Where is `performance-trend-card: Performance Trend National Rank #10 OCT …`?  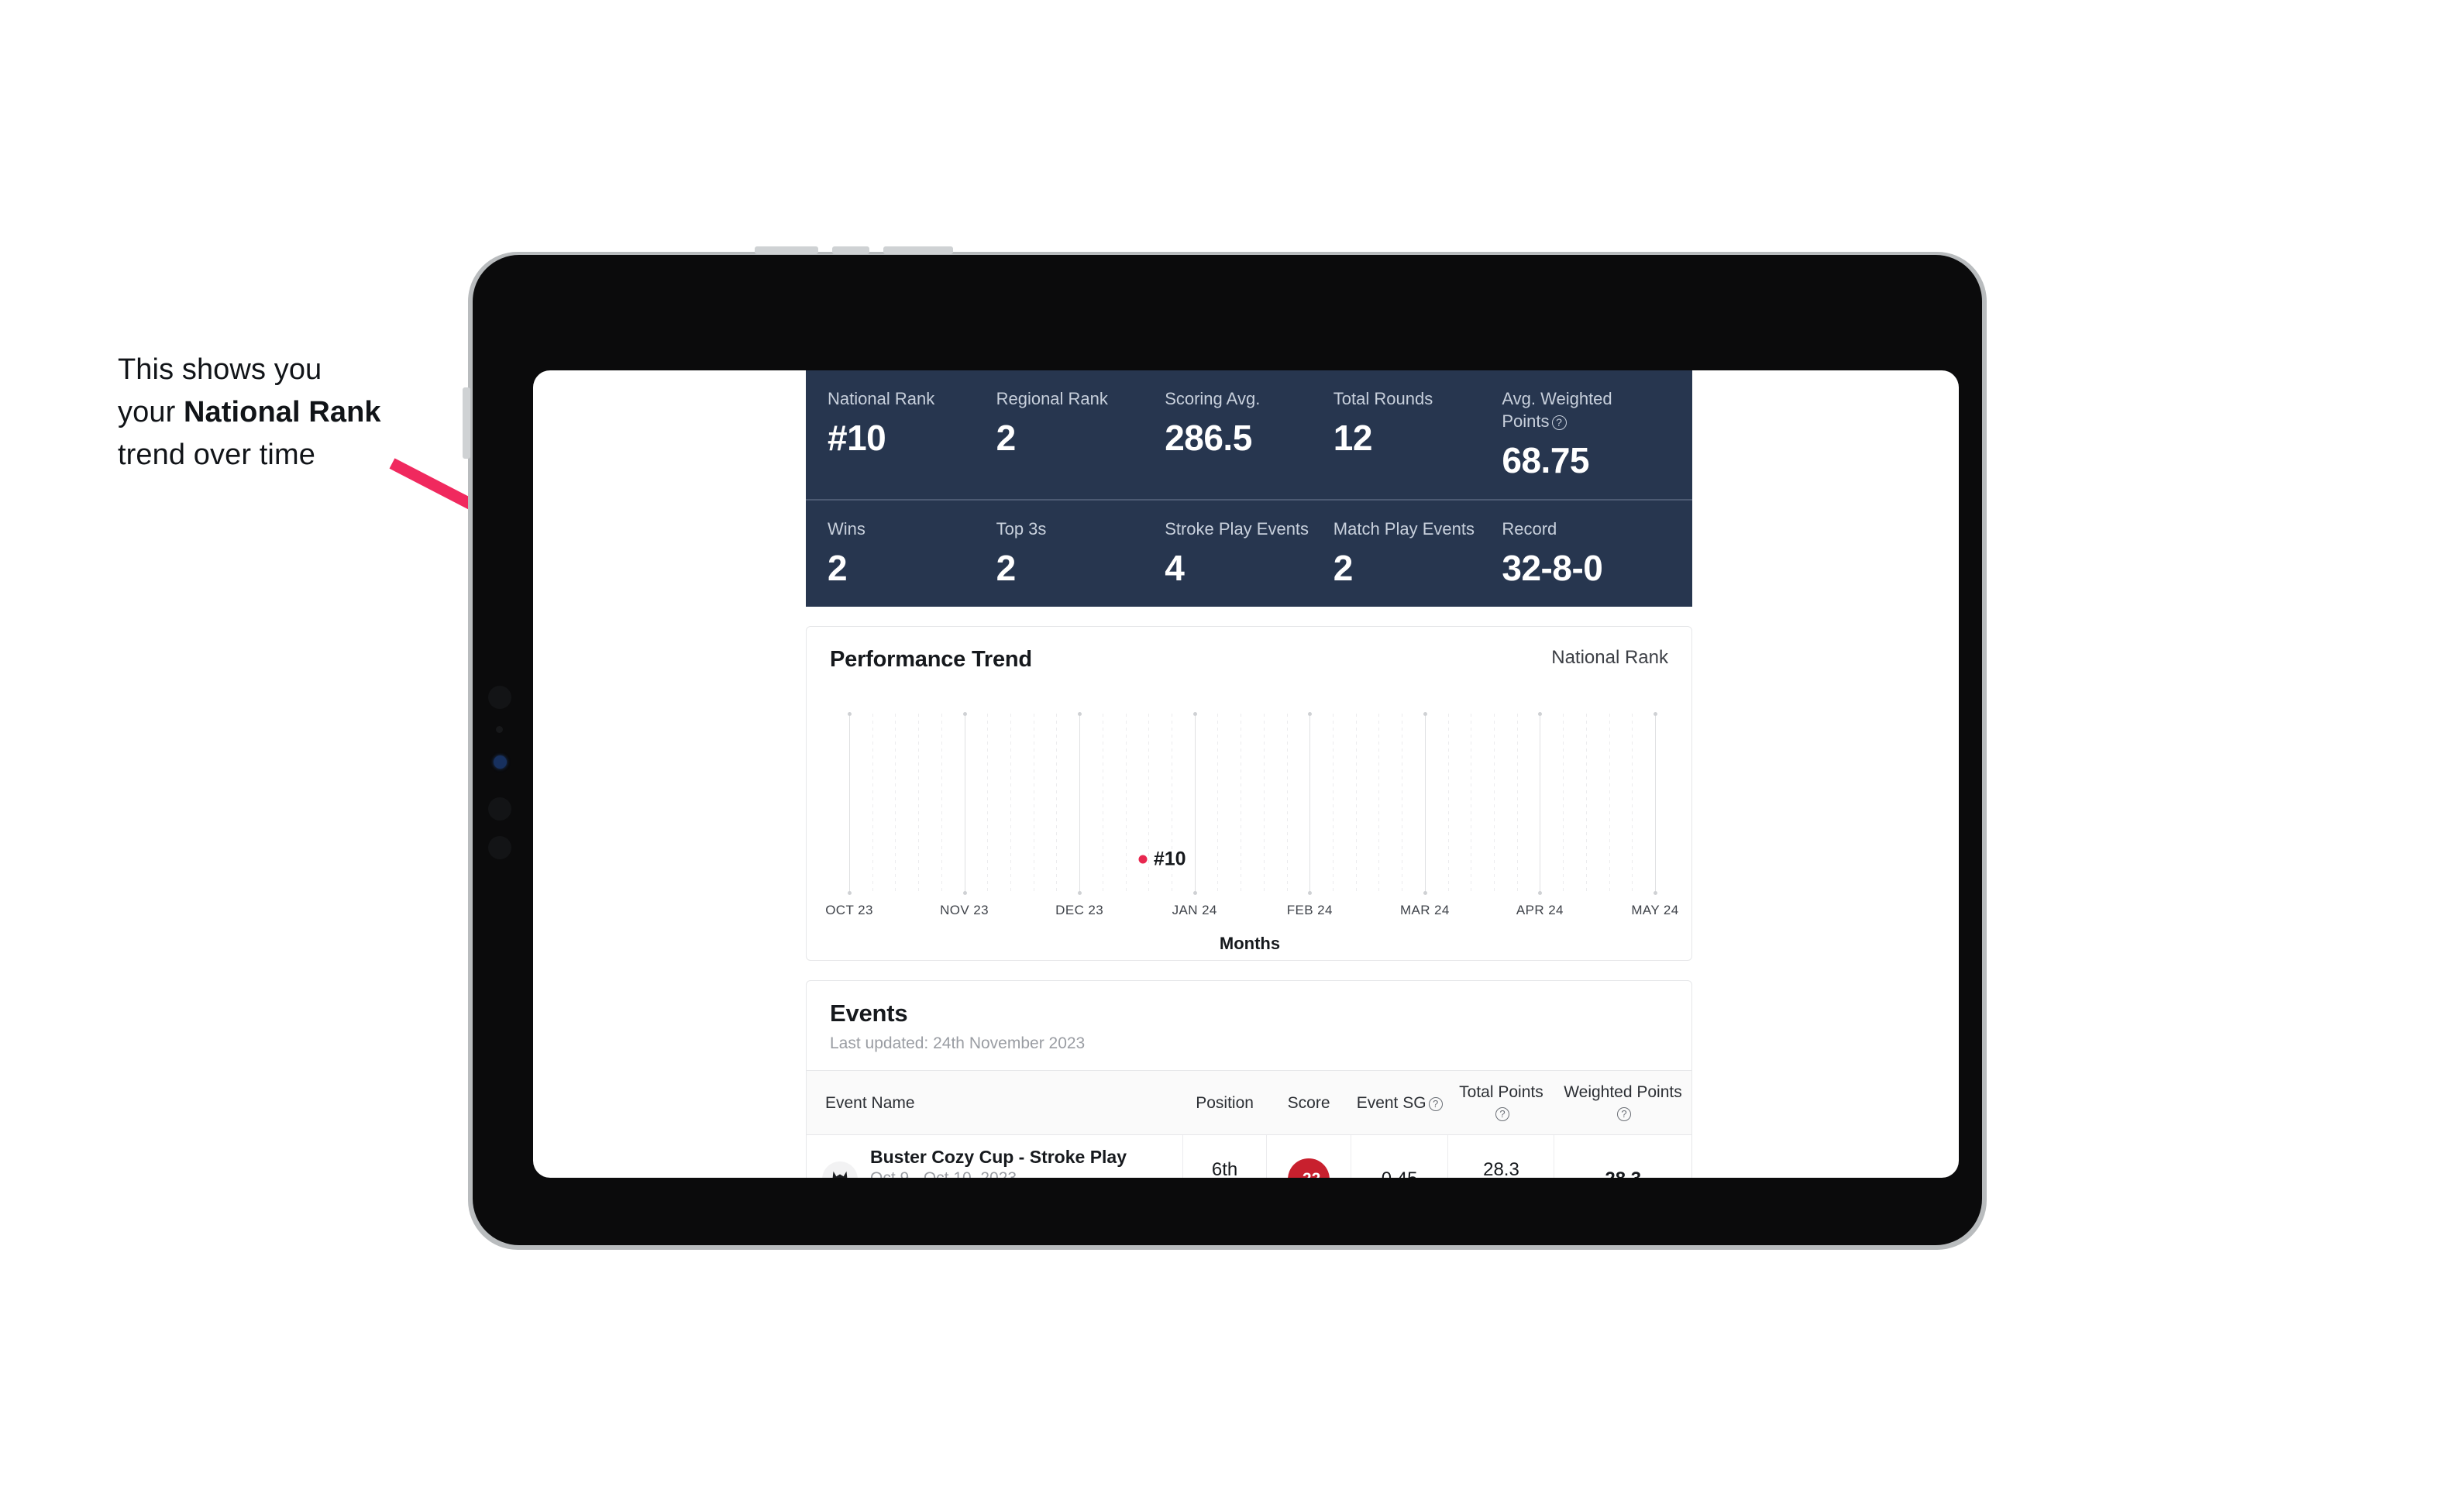
performance-trend-card: Performance Trend National Rank #10 OCT … is located at coordinates (1249, 793).